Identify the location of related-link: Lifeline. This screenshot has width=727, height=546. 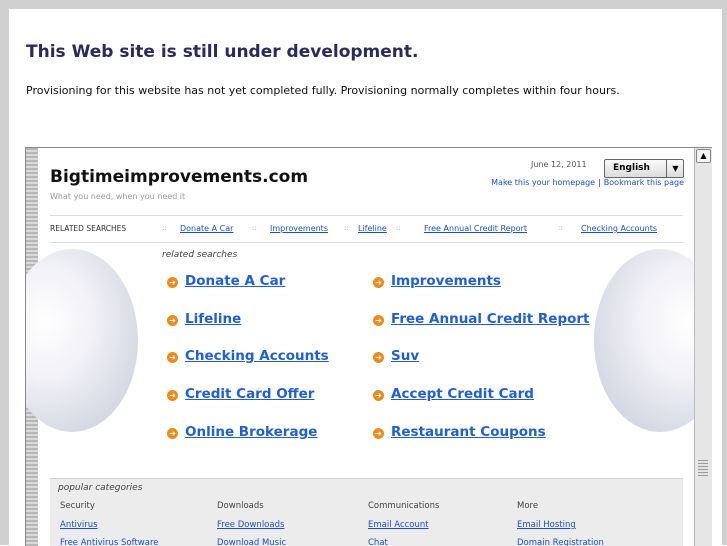
(213, 319).